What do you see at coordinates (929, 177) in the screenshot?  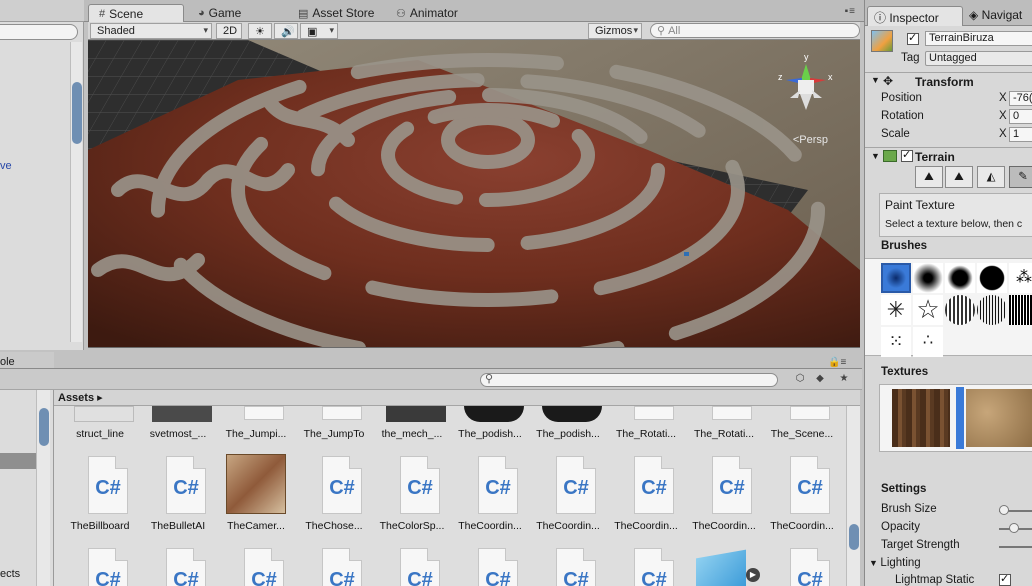 I see `raise-terrain-tool-icon: ⛰` at bounding box center [929, 177].